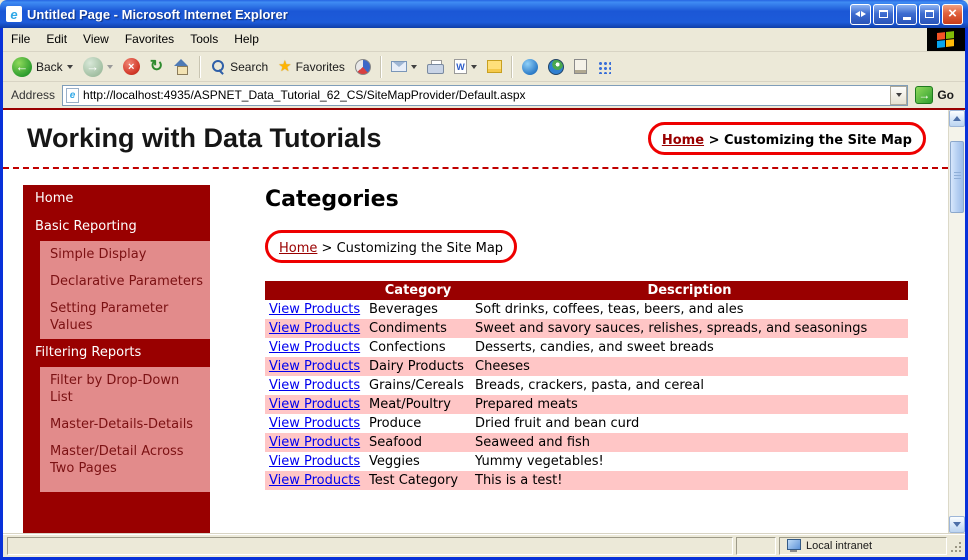 Image resolution: width=968 pixels, height=560 pixels. I want to click on titlebar-arrows-button, so click(860, 14).